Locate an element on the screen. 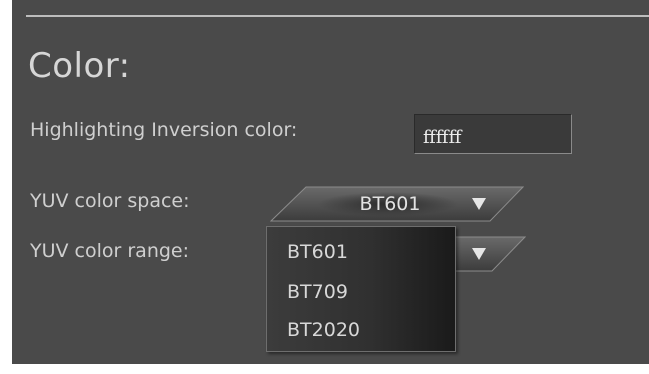  yuv-color-space-select: BT601 is located at coordinates (397, 204).